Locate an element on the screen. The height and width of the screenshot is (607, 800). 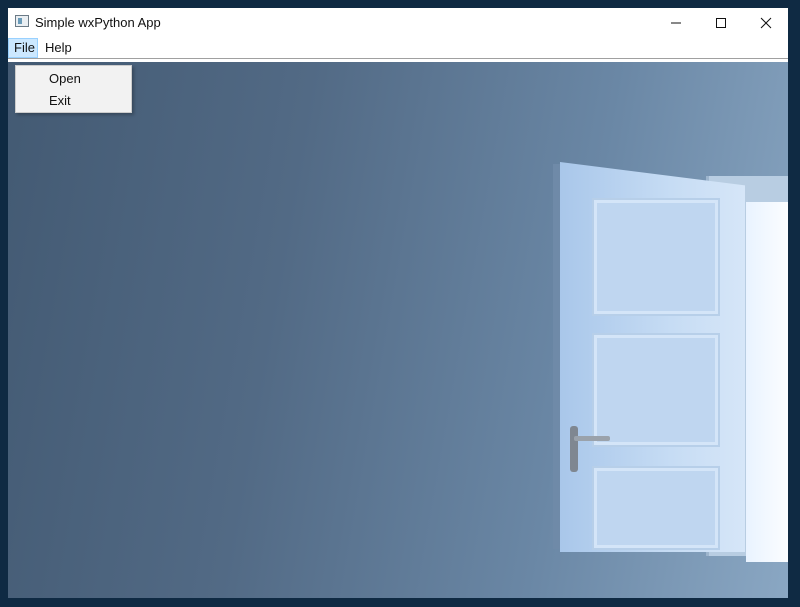
menu-item-open: Open is located at coordinates (73, 79).